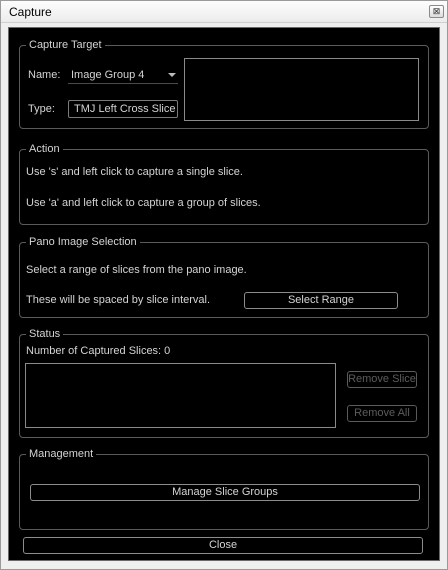 The image size is (448, 570). What do you see at coordinates (45, 334) in the screenshot?
I see `status-legend: Status` at bounding box center [45, 334].